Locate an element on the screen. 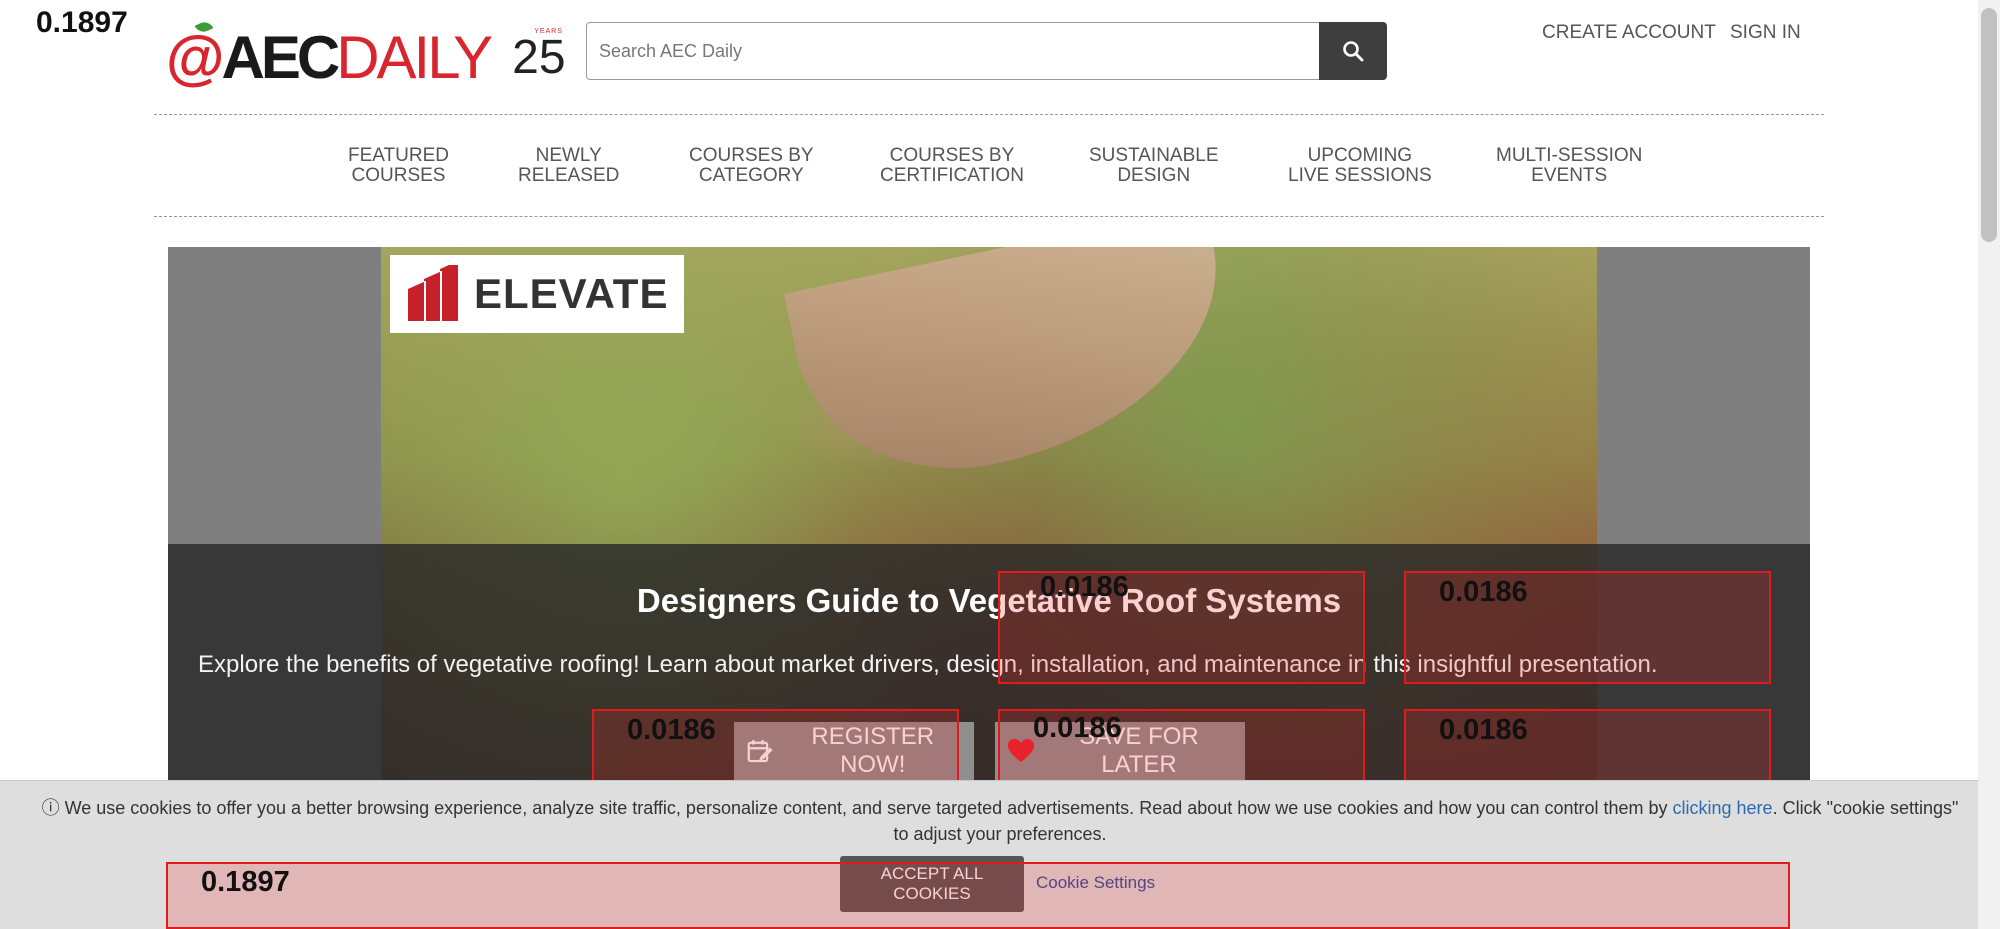 The width and height of the screenshot is (2000, 929). search-button is located at coordinates (1353, 51).